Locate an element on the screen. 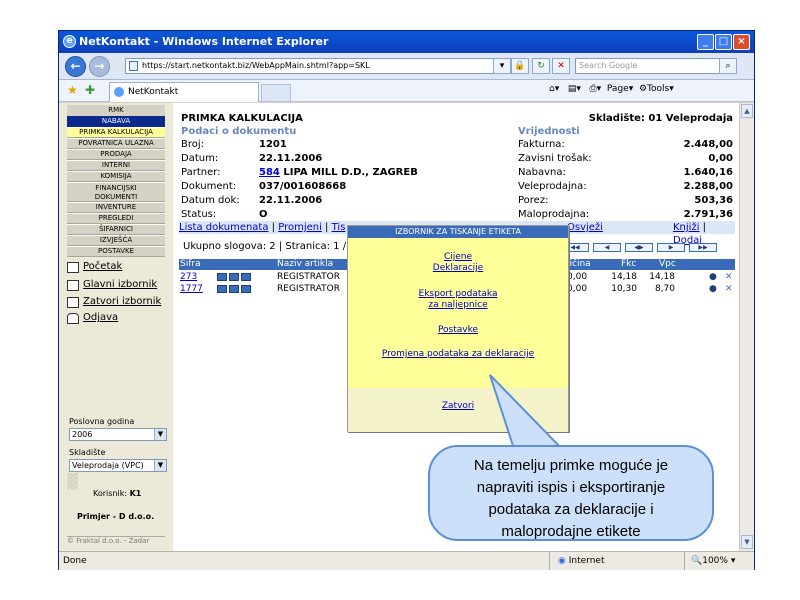 This screenshot has height=600, width=800. field-broj: 1201 is located at coordinates (273, 144).